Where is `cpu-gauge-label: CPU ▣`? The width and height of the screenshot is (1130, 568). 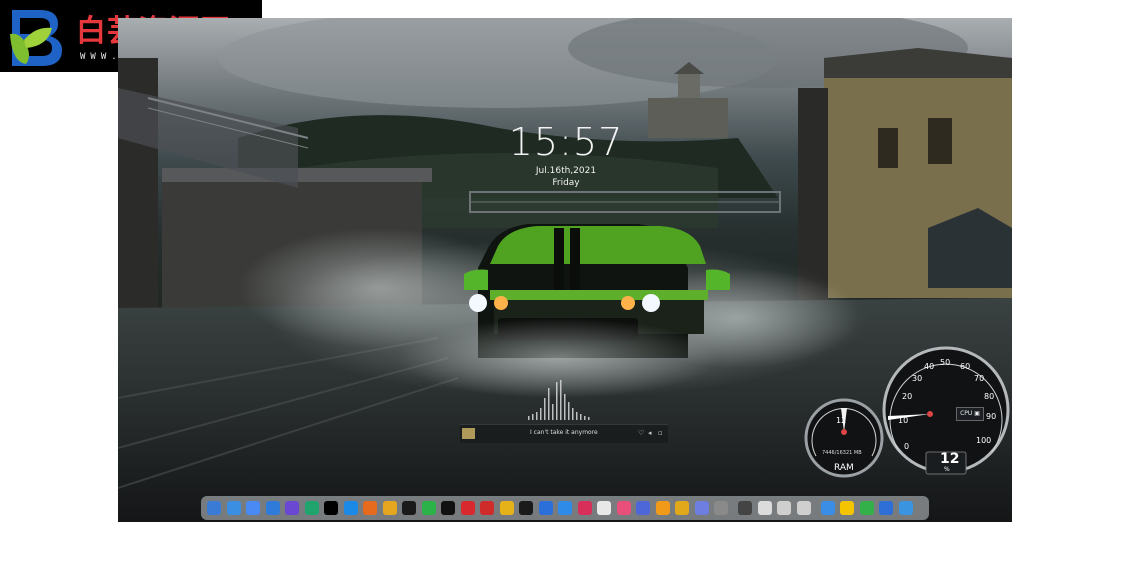
cpu-gauge-label: CPU ▣ is located at coordinates (970, 414).